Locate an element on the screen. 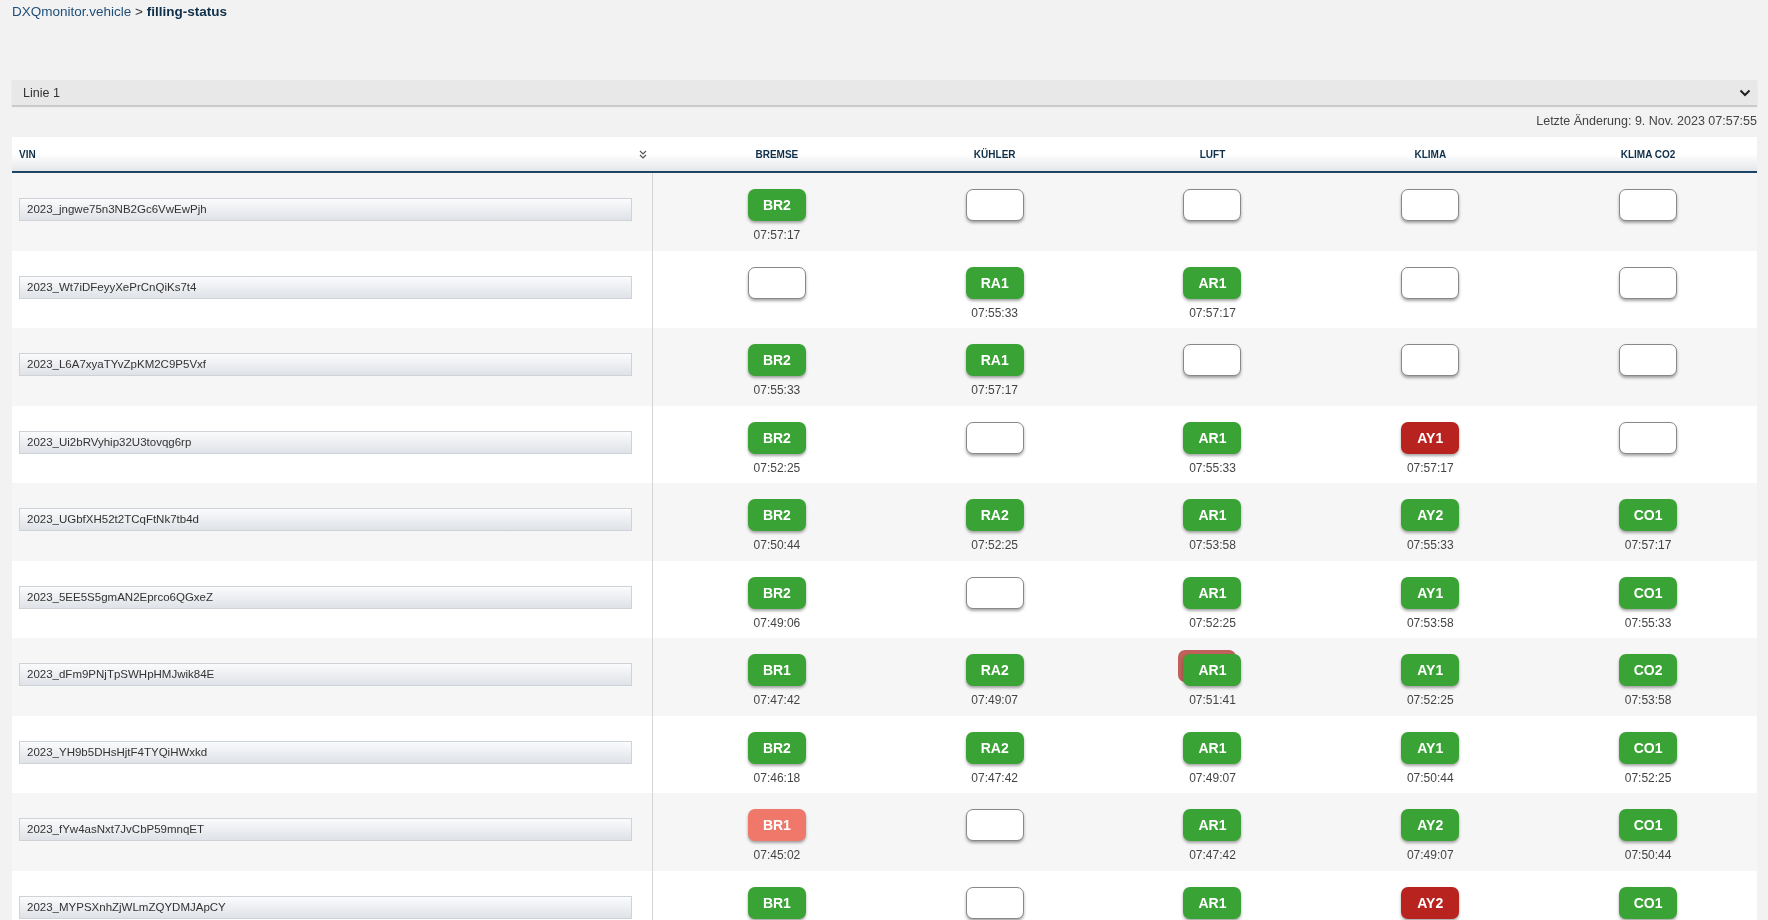 The height and width of the screenshot is (920, 1768). breadcrumb-current: filling-status is located at coordinates (186, 11).